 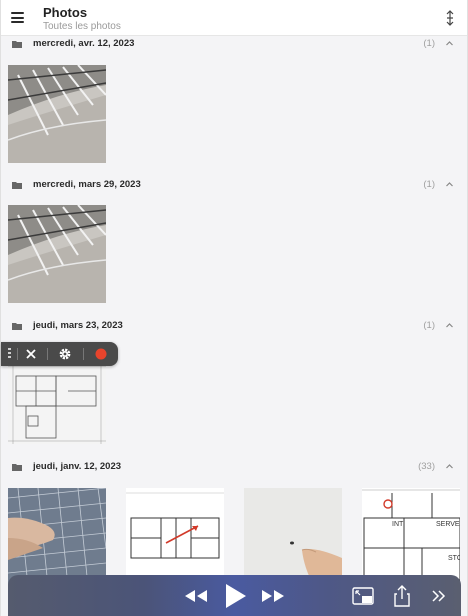 I want to click on svg-text: SERVER, so click(x=448, y=524).